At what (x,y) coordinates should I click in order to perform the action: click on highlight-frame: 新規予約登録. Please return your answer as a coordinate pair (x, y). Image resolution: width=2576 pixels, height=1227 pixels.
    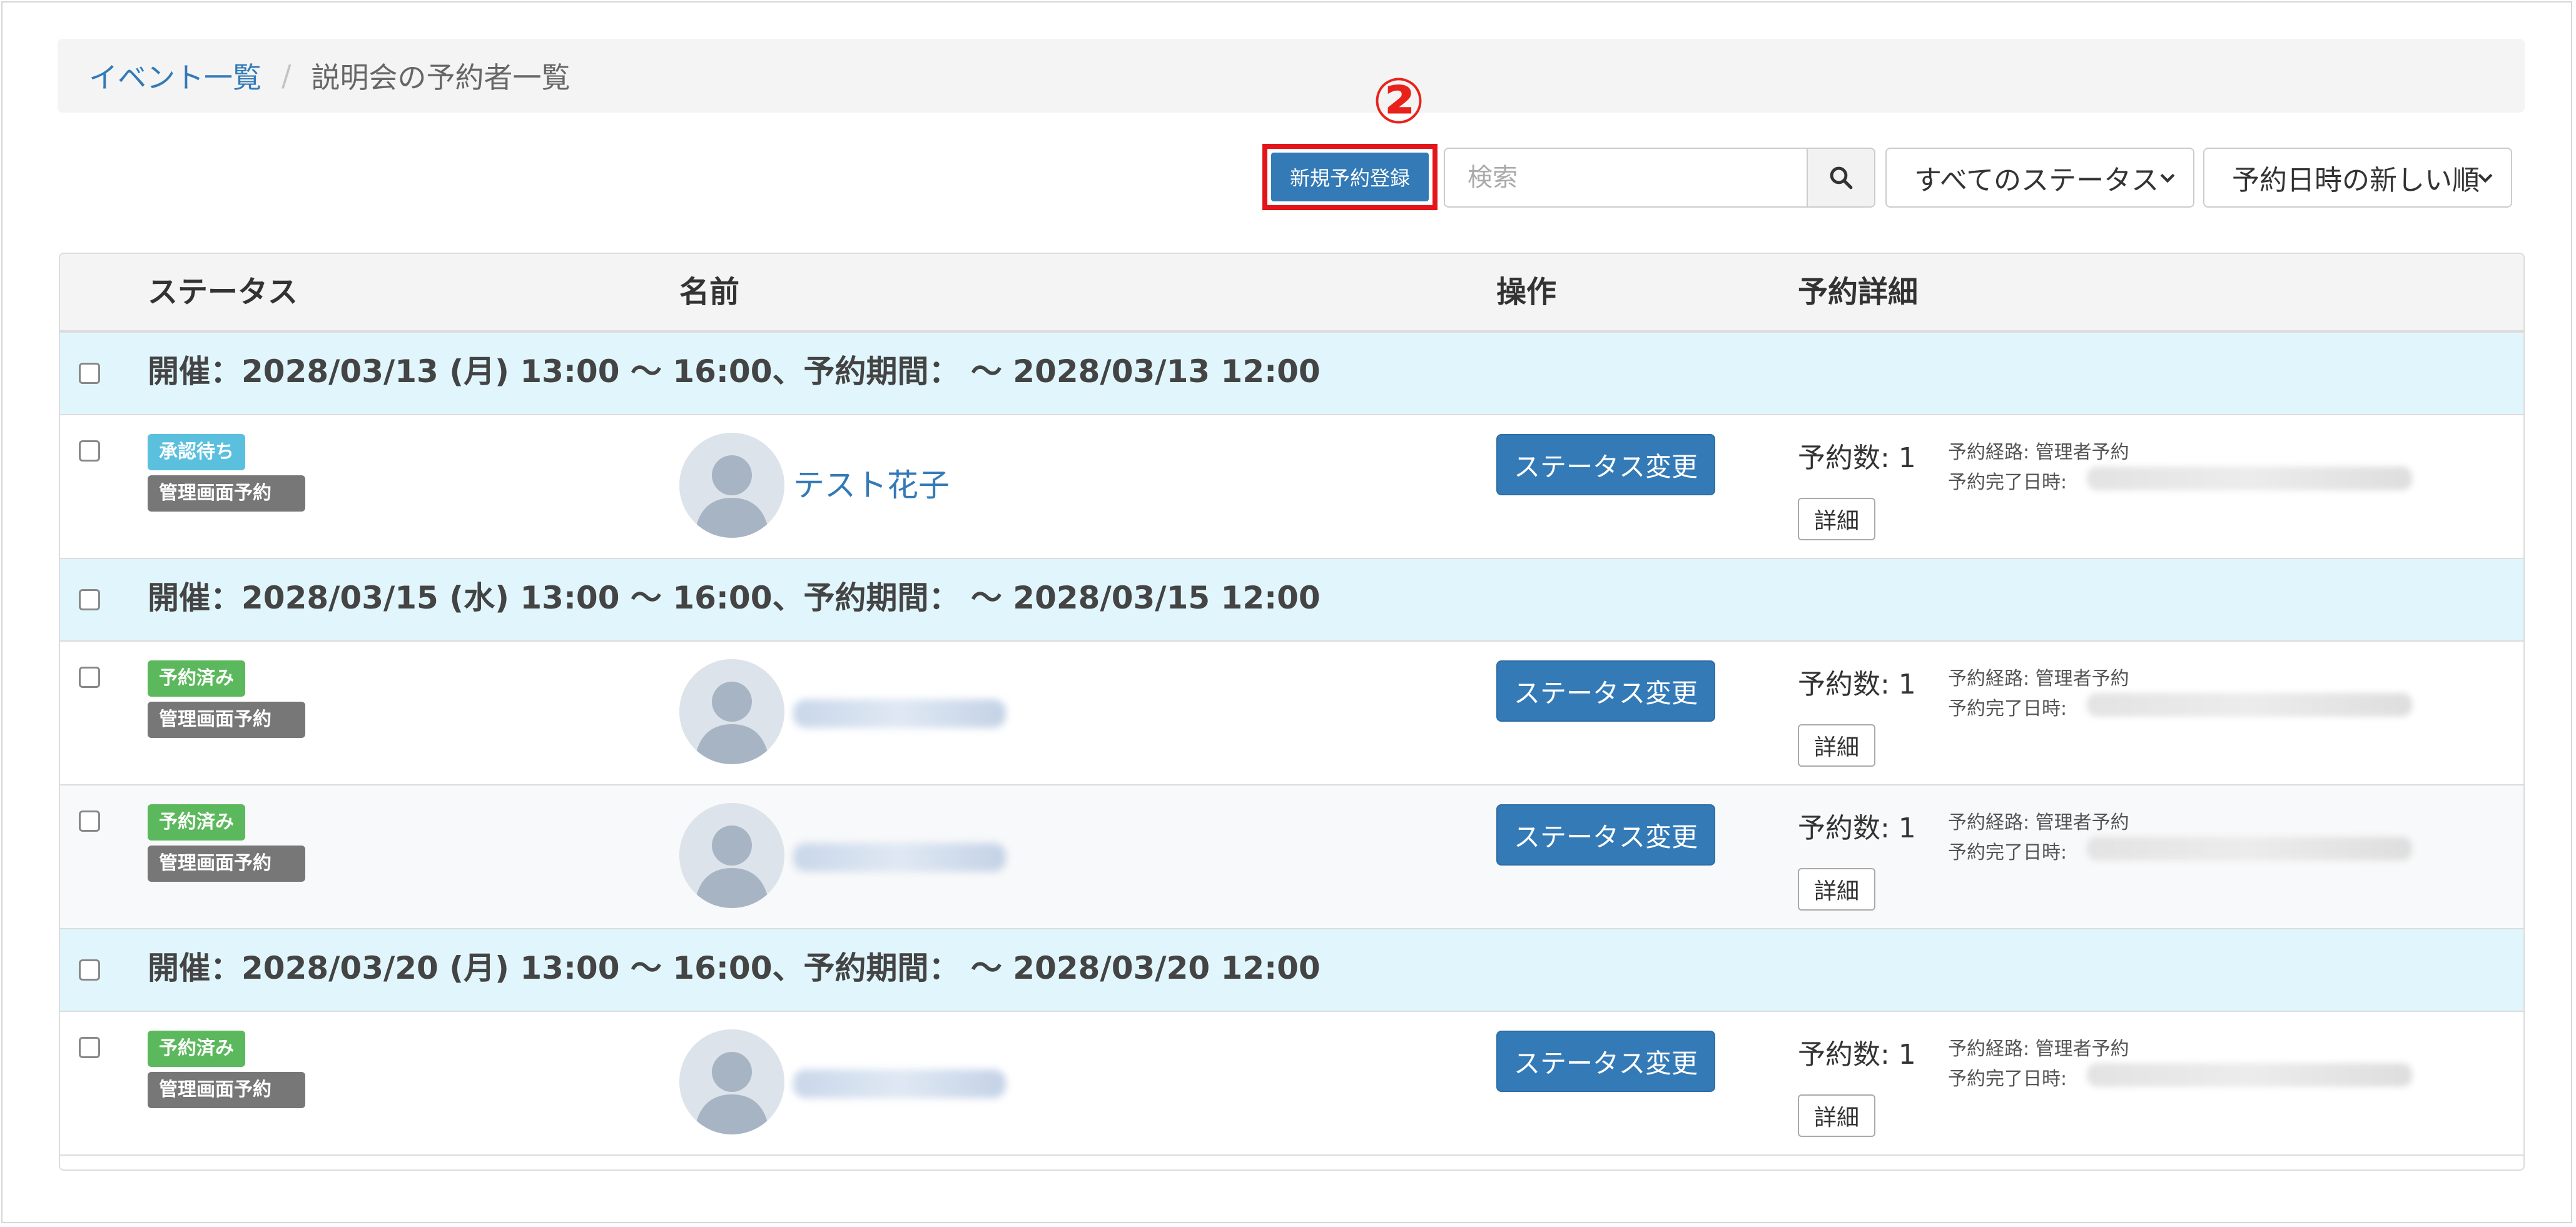
    Looking at the image, I should click on (1350, 177).